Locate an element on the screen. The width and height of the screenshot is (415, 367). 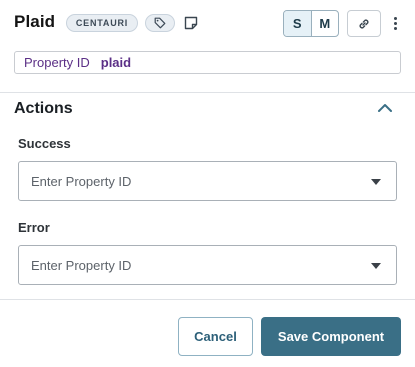
chevron-up-icon is located at coordinates (385, 108).